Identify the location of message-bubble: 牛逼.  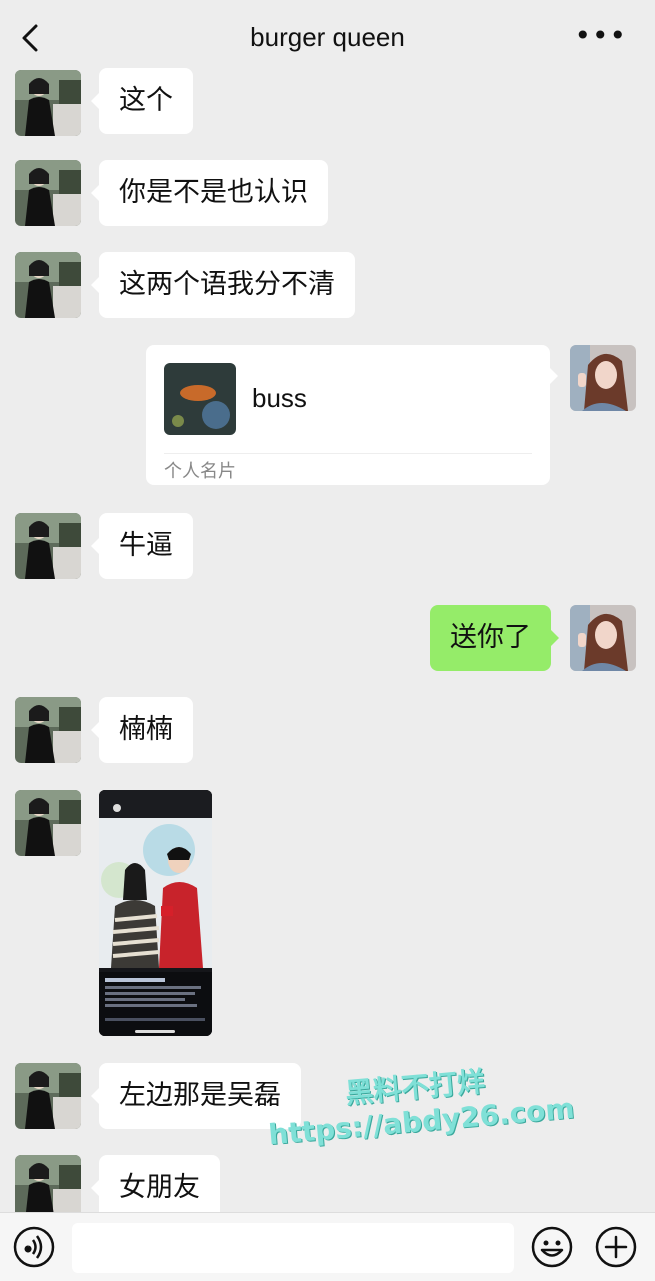
(142, 546).